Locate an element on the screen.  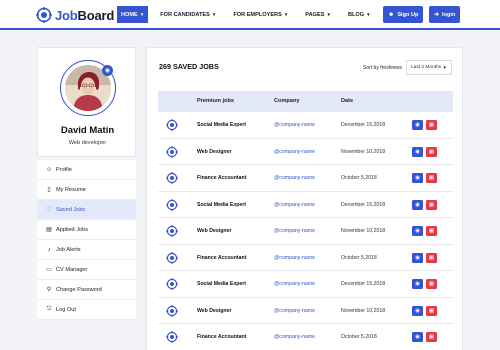
sidebar-item-cv-manager: ▭ CV Manager is located at coordinates (86, 270).